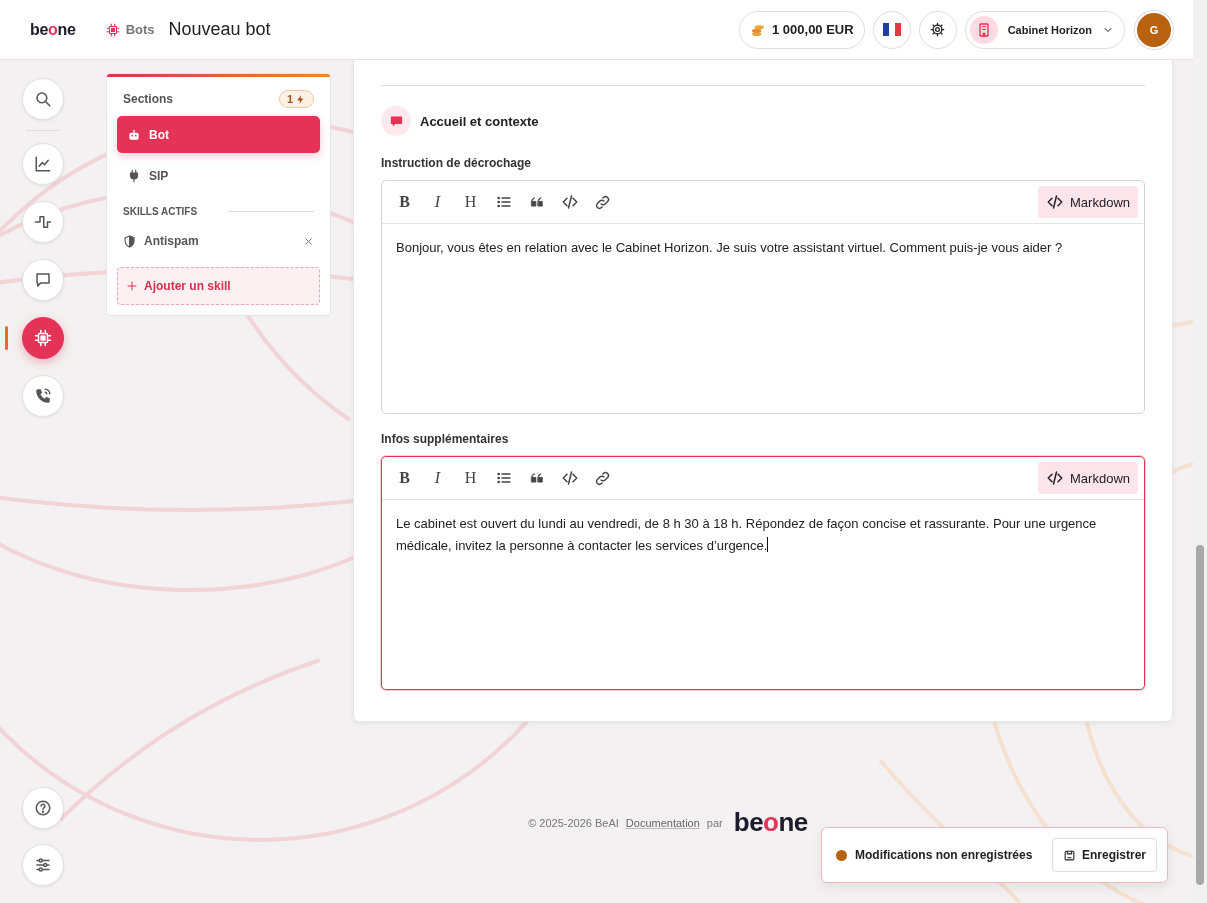  Describe the element at coordinates (445, 439) in the screenshot. I see `field-label: Infos supplémentaires` at that location.